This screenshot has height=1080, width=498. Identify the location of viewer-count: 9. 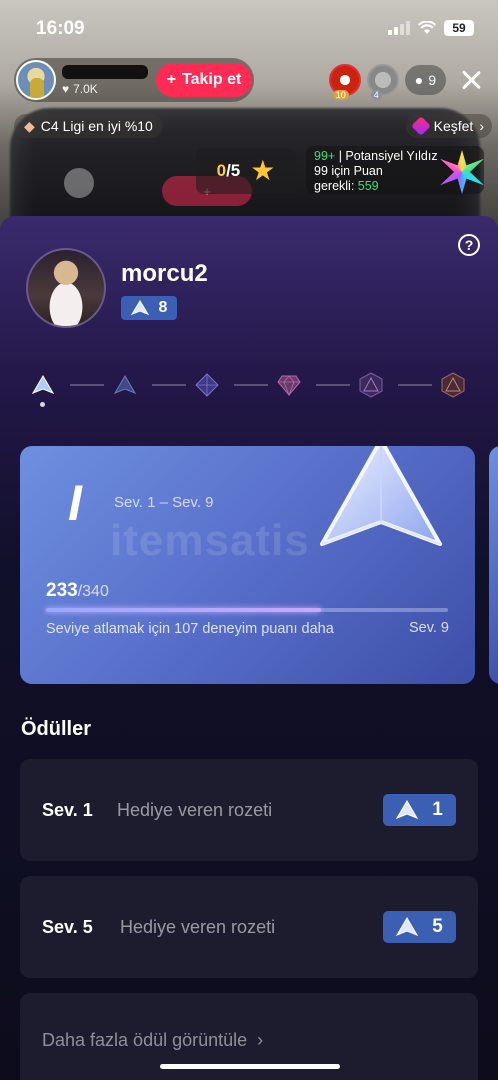
(432, 80).